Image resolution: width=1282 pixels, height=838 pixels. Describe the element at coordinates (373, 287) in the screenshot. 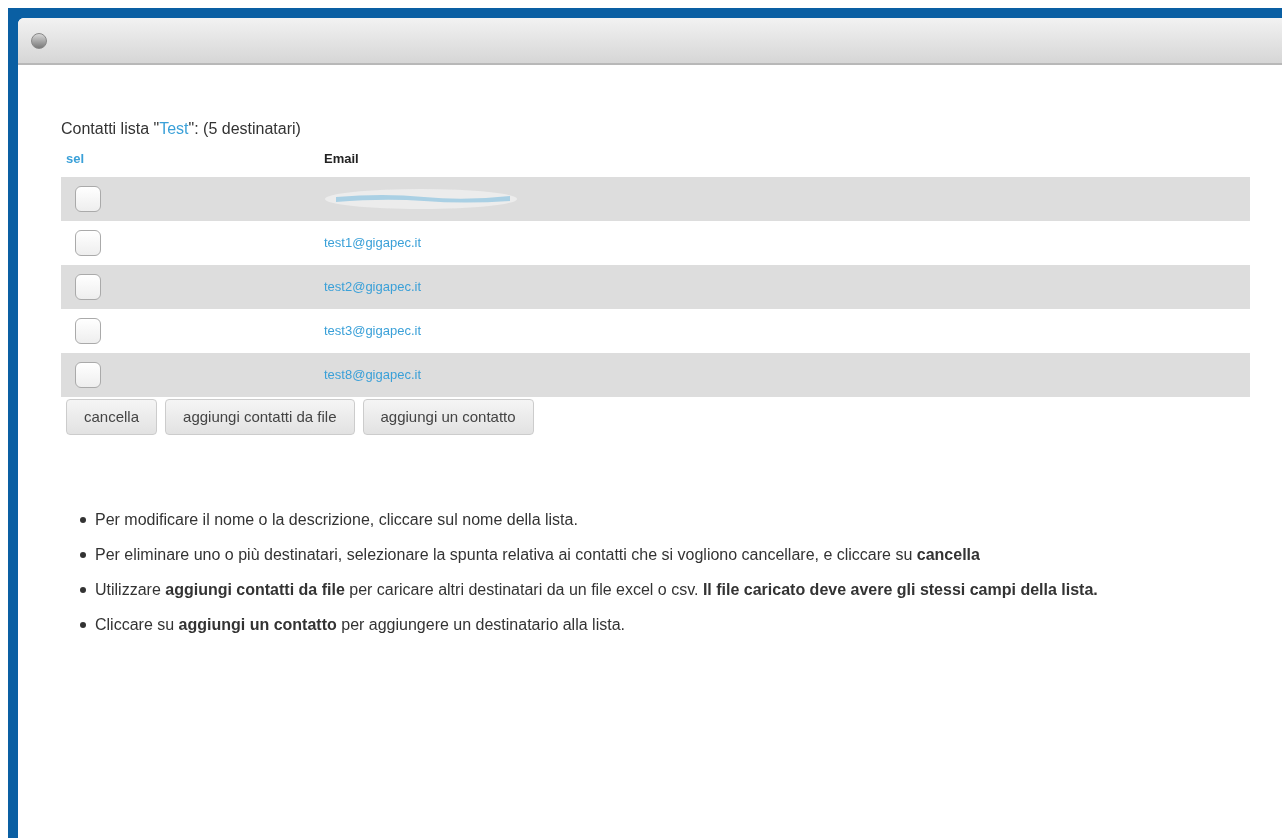

I see `email-link: test2@gigapec.it` at that location.